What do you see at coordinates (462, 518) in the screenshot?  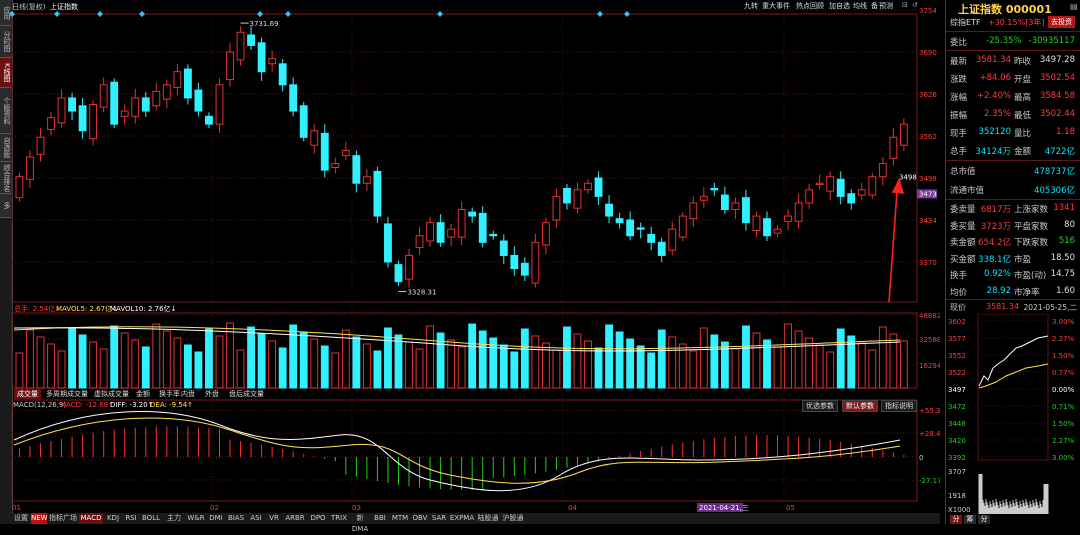 I see `indicator-tab-21: EXPMA` at bounding box center [462, 518].